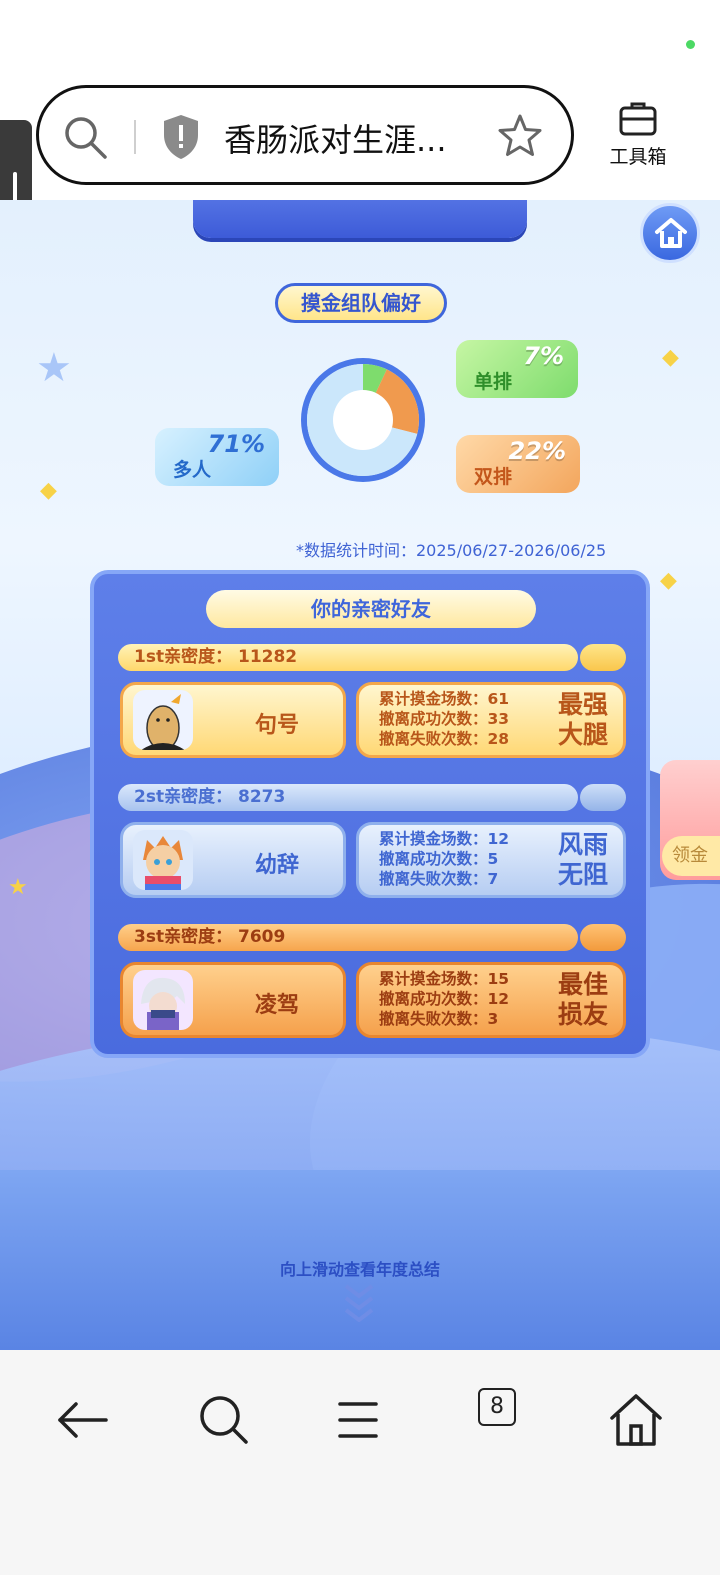  Describe the element at coordinates (84, 1420) in the screenshot. I see `back-arrow-icon` at that location.